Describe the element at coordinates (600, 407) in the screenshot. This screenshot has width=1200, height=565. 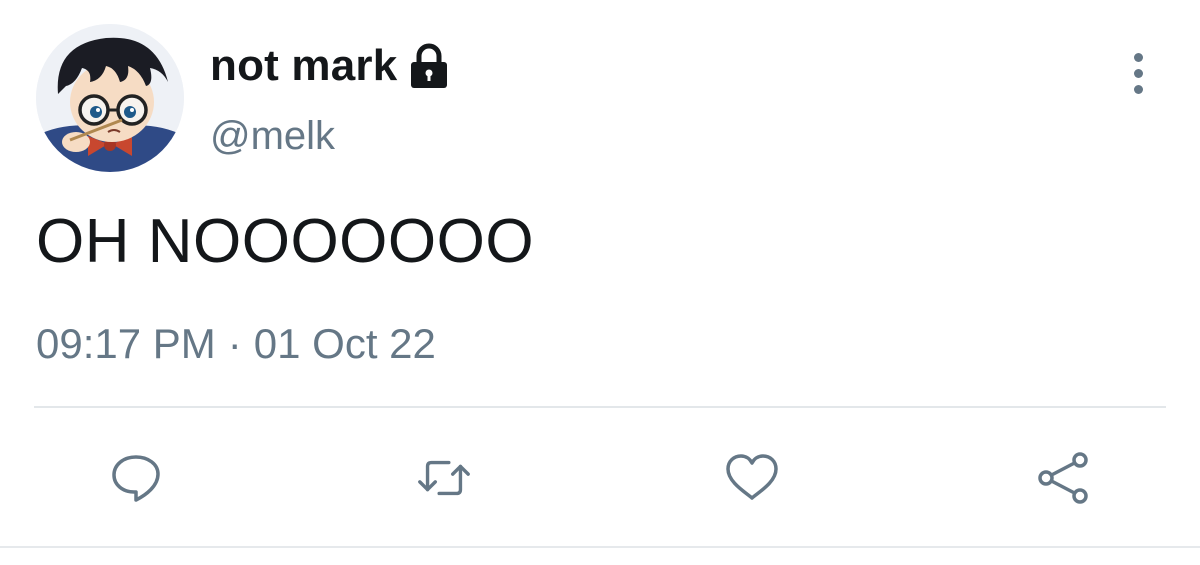
I see `divider` at that location.